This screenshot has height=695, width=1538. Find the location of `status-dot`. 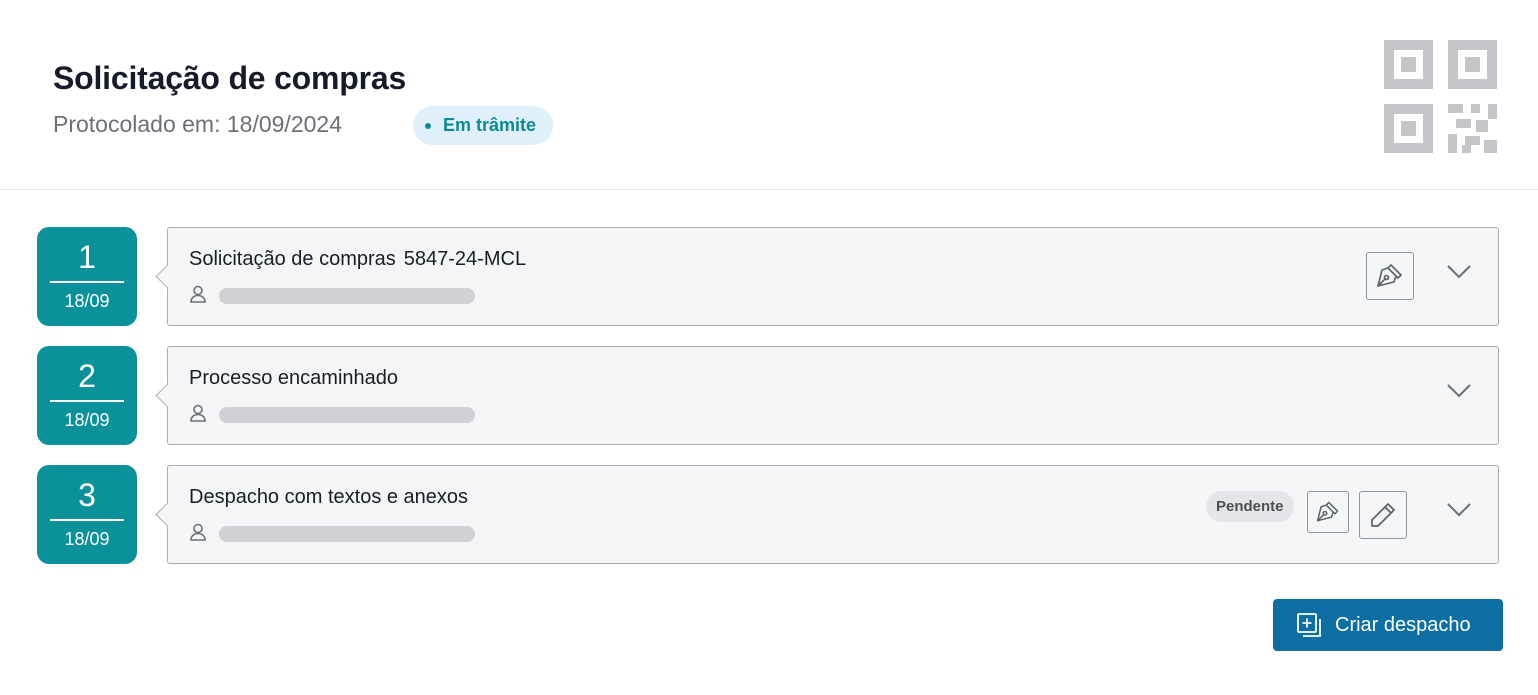

status-dot is located at coordinates (428, 125).